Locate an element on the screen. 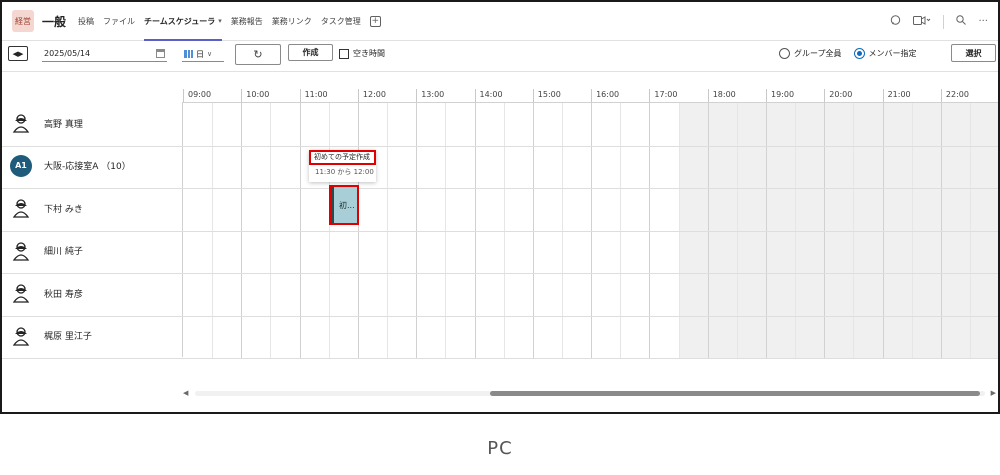 This screenshot has width=1000, height=475. top-right-actions: ··· is located at coordinates (939, 21).